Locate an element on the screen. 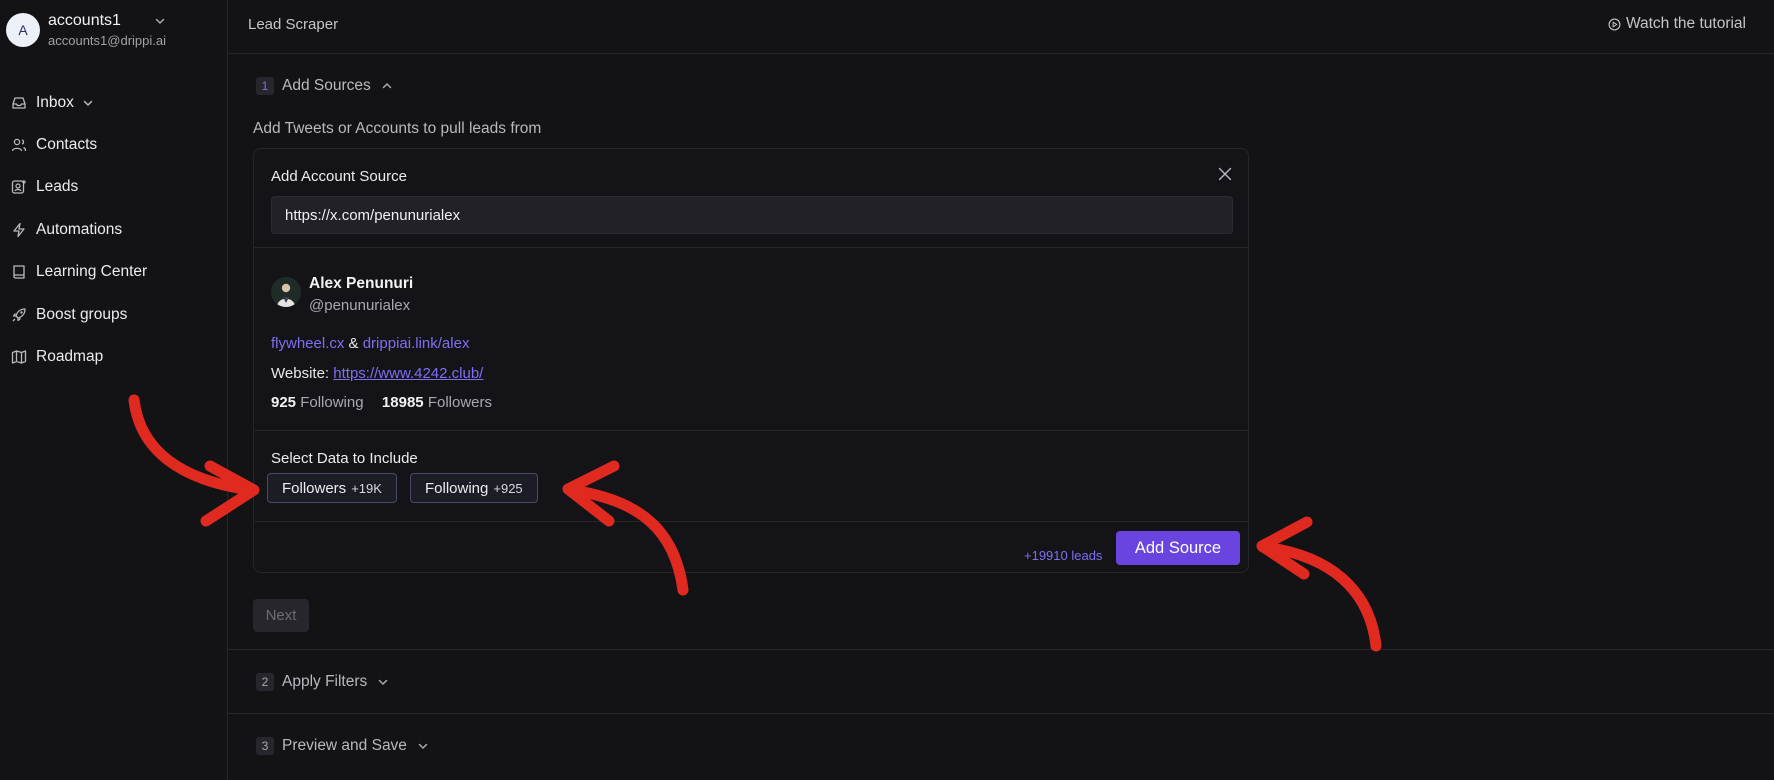  step-preview-and-save: 3 Preview and Save is located at coordinates (342, 746).